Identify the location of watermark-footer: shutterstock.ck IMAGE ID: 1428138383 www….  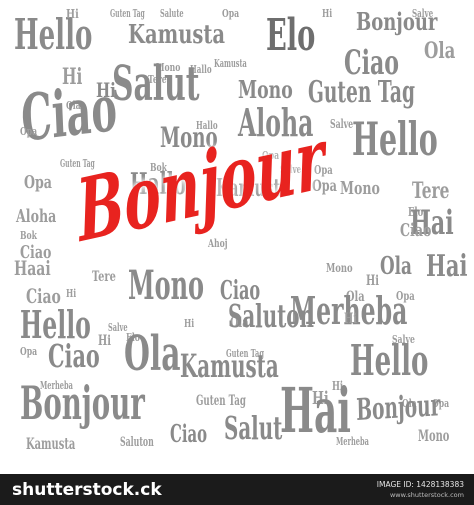
(237, 489).